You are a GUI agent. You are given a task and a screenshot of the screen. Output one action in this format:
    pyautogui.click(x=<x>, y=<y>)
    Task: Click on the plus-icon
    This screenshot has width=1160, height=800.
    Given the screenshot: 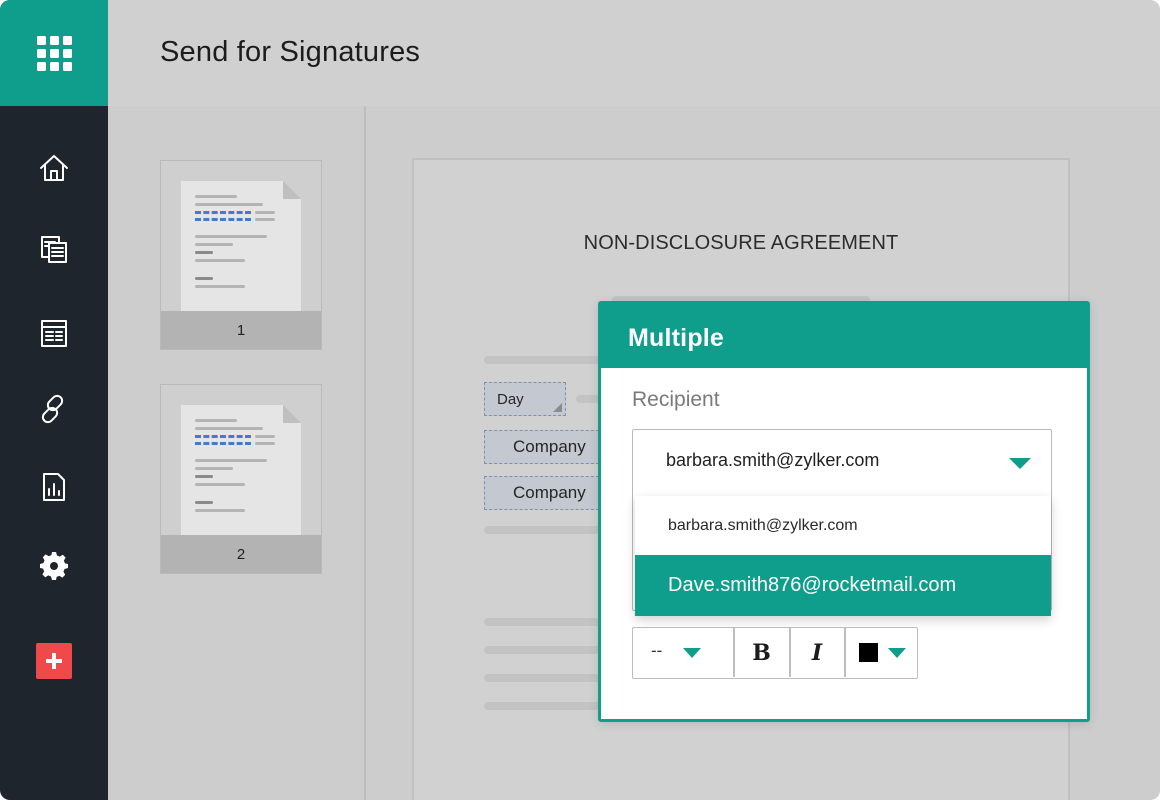 What is the action you would take?
    pyautogui.click(x=54, y=661)
    